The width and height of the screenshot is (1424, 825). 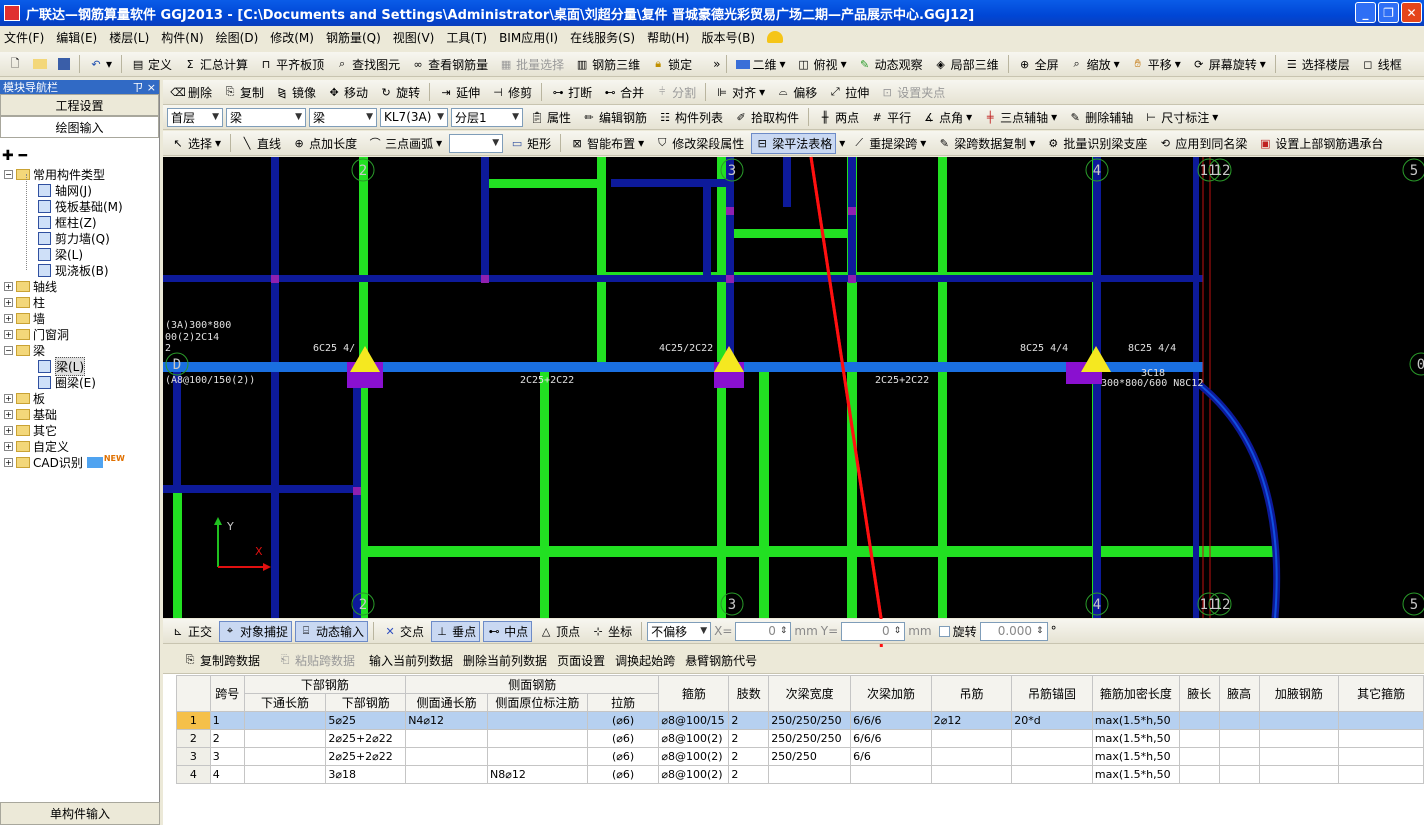 I want to click on row-index-cell: 2, so click(x=193, y=738).